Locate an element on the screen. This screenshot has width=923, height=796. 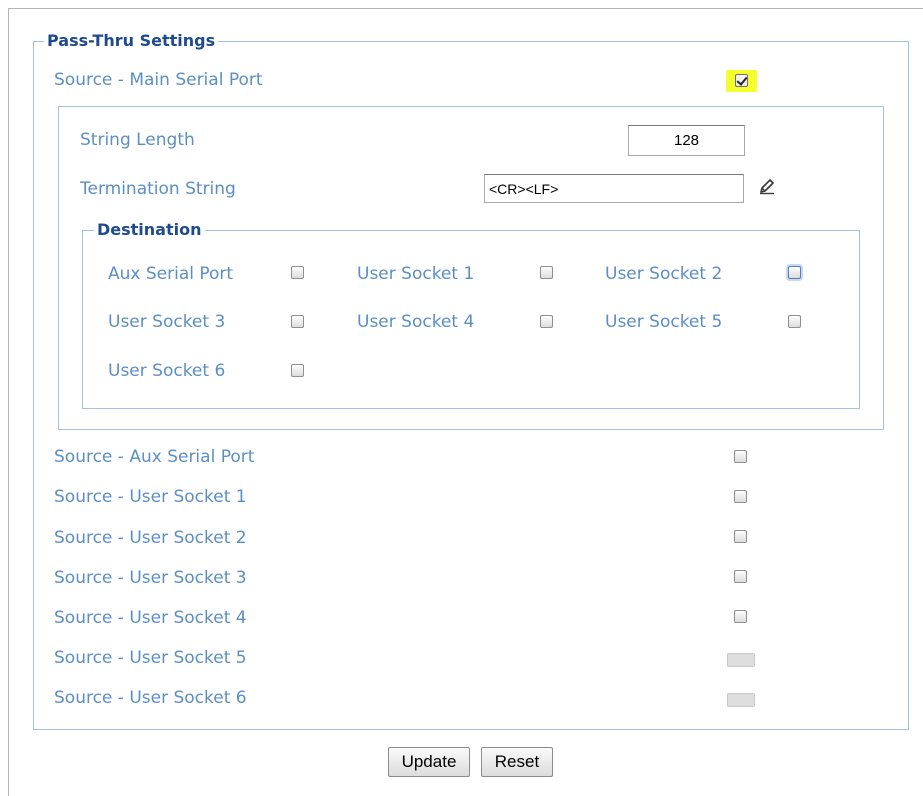
source-checkbox-aux-serial-port is located at coordinates (740, 456).